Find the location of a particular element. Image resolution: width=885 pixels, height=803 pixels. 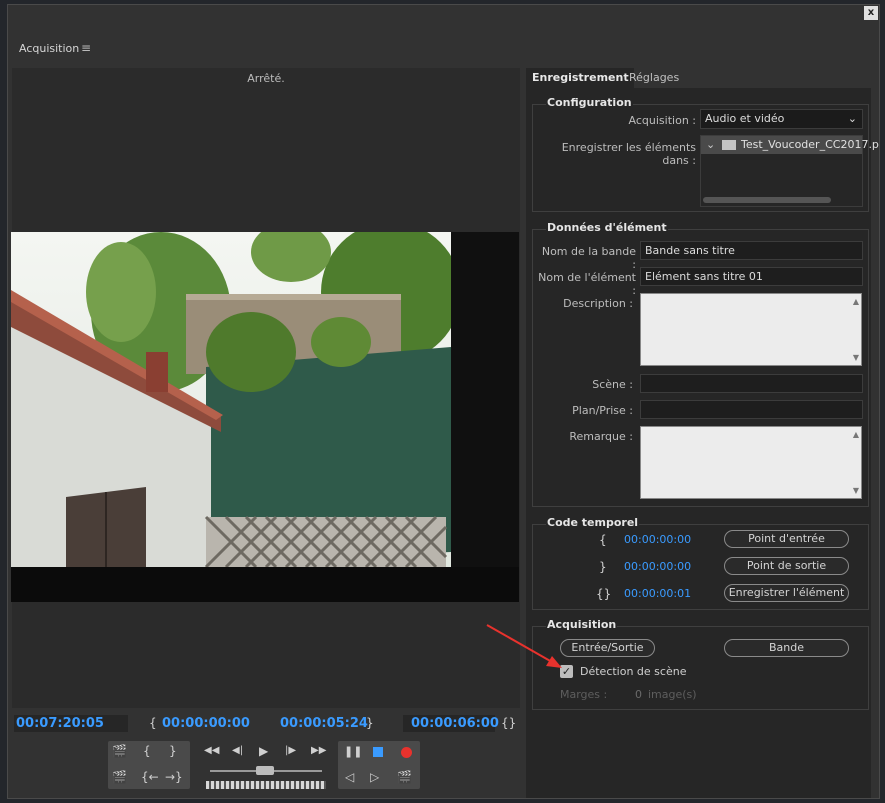

in-out-capture-button: Entrée/Sortie is located at coordinates (607, 648).